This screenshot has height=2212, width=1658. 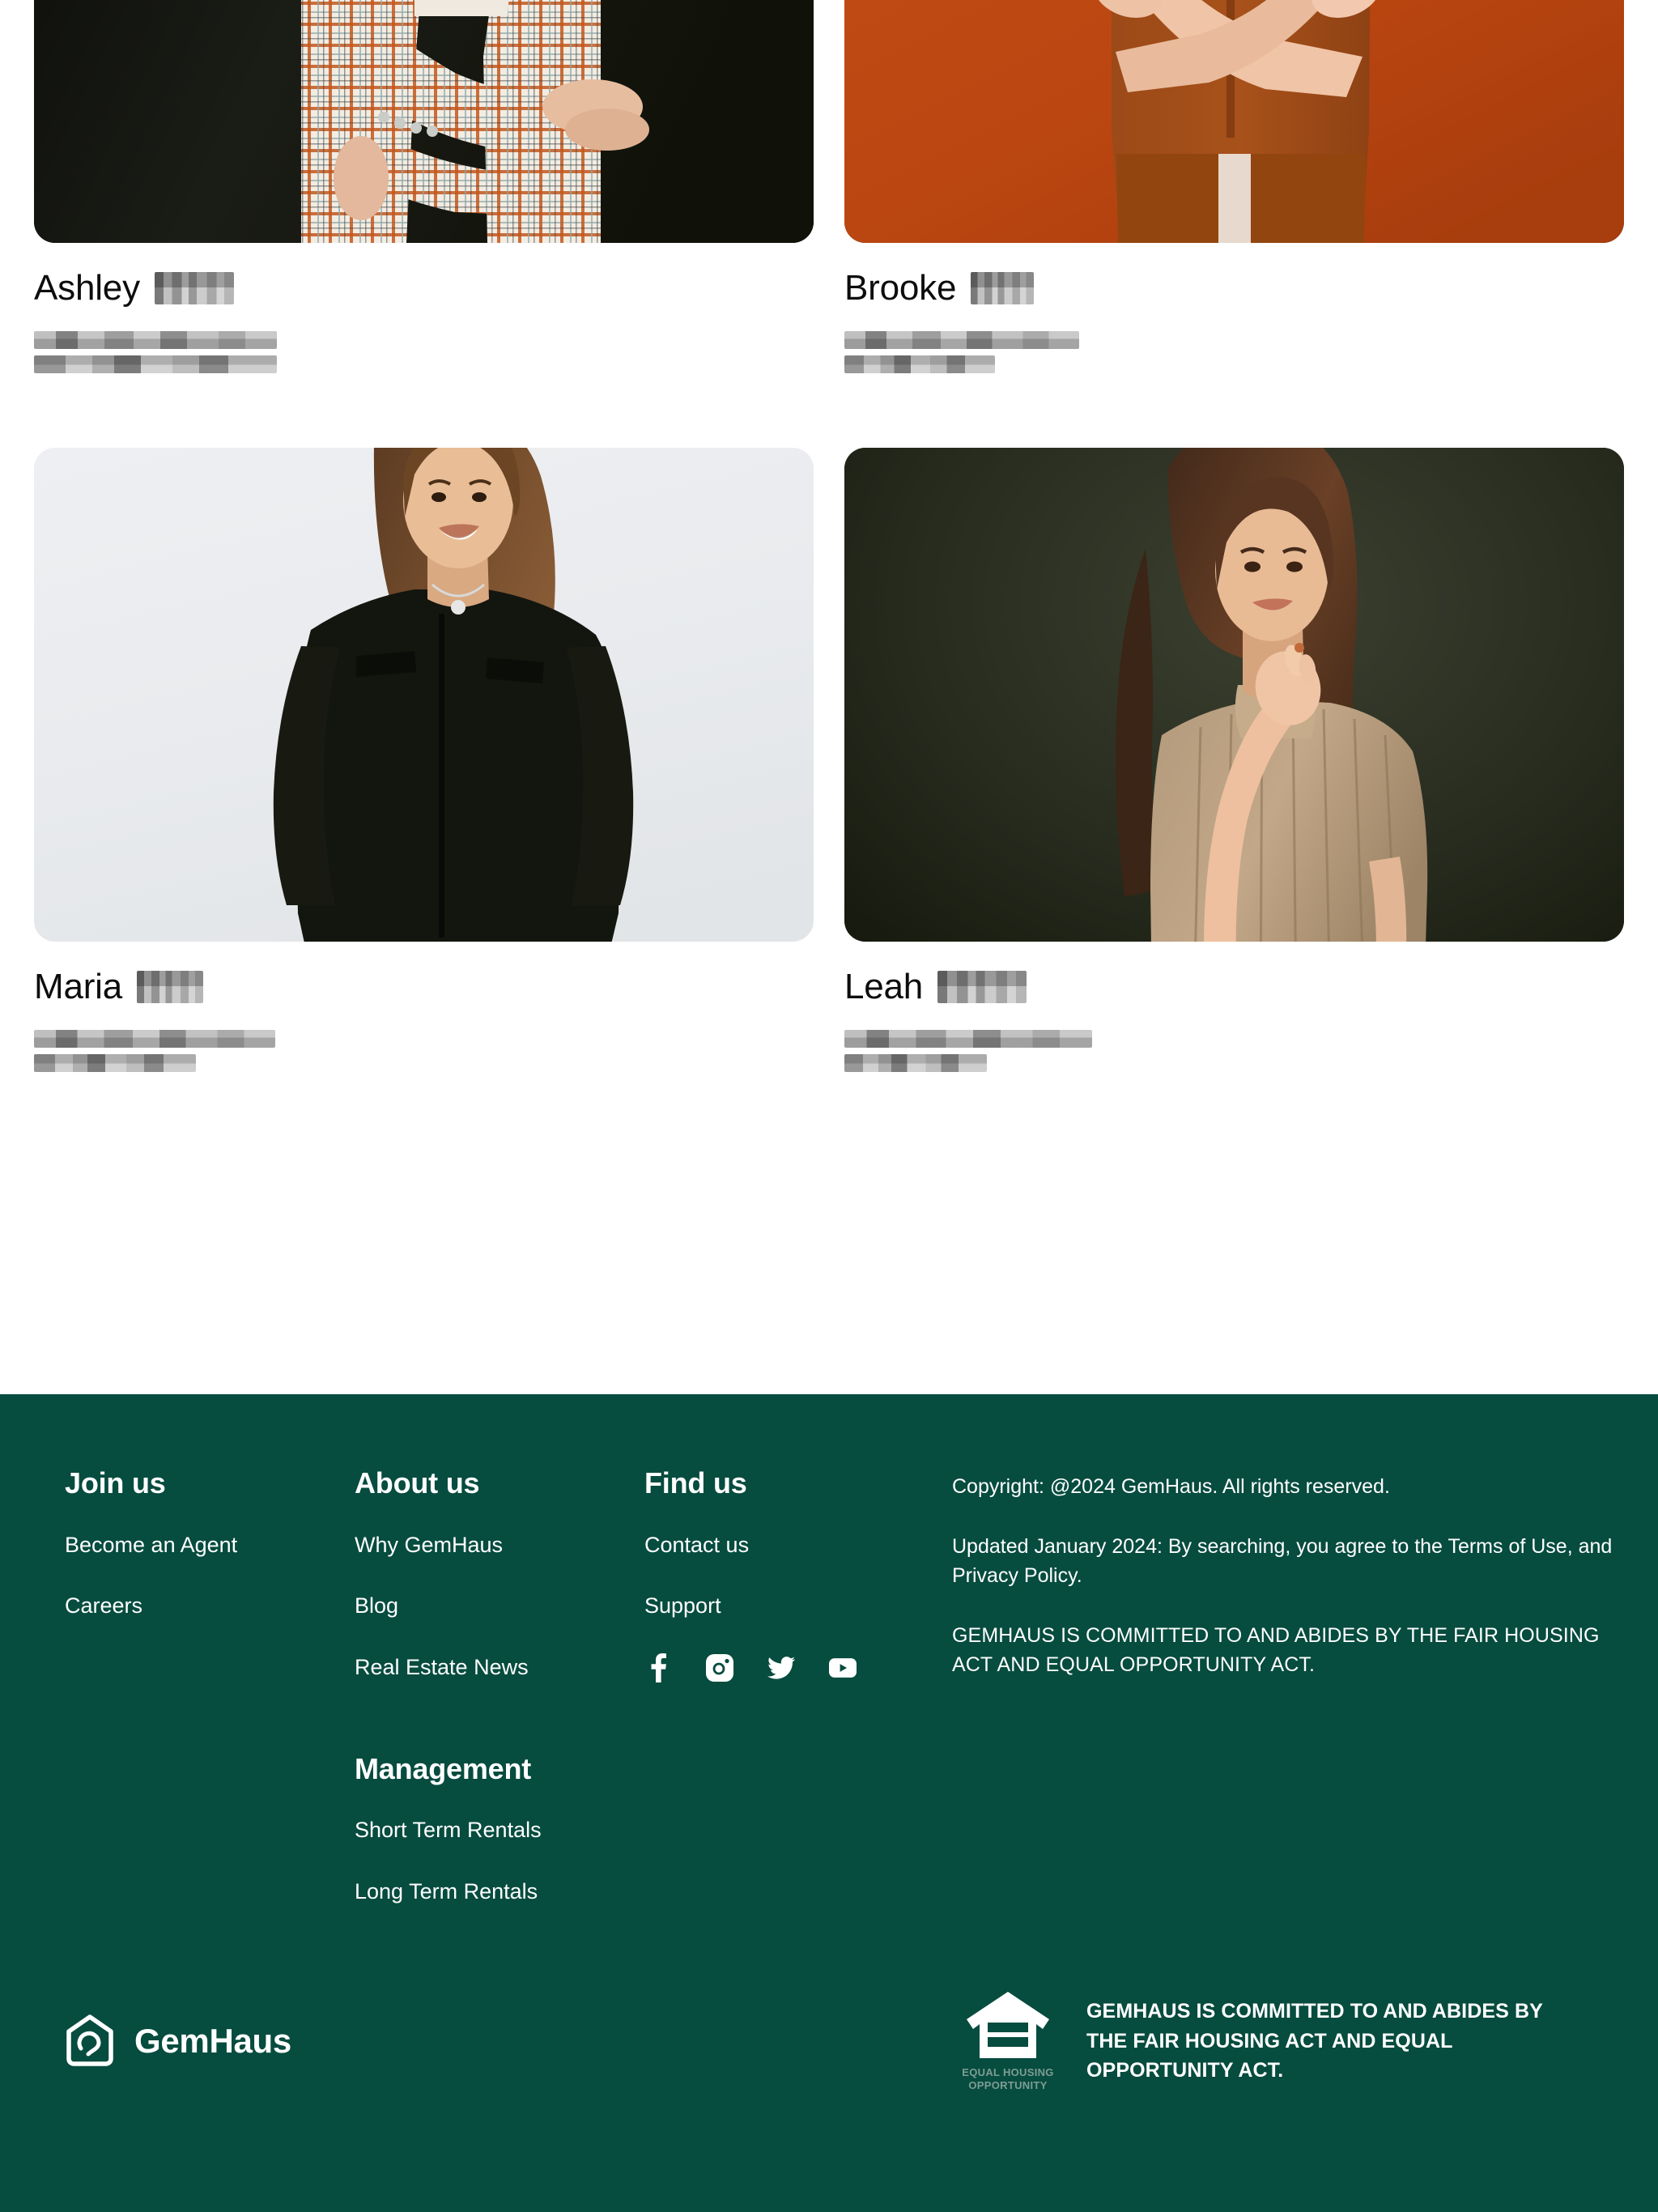 What do you see at coordinates (781, 1668) in the screenshot?
I see `twitter-icon` at bounding box center [781, 1668].